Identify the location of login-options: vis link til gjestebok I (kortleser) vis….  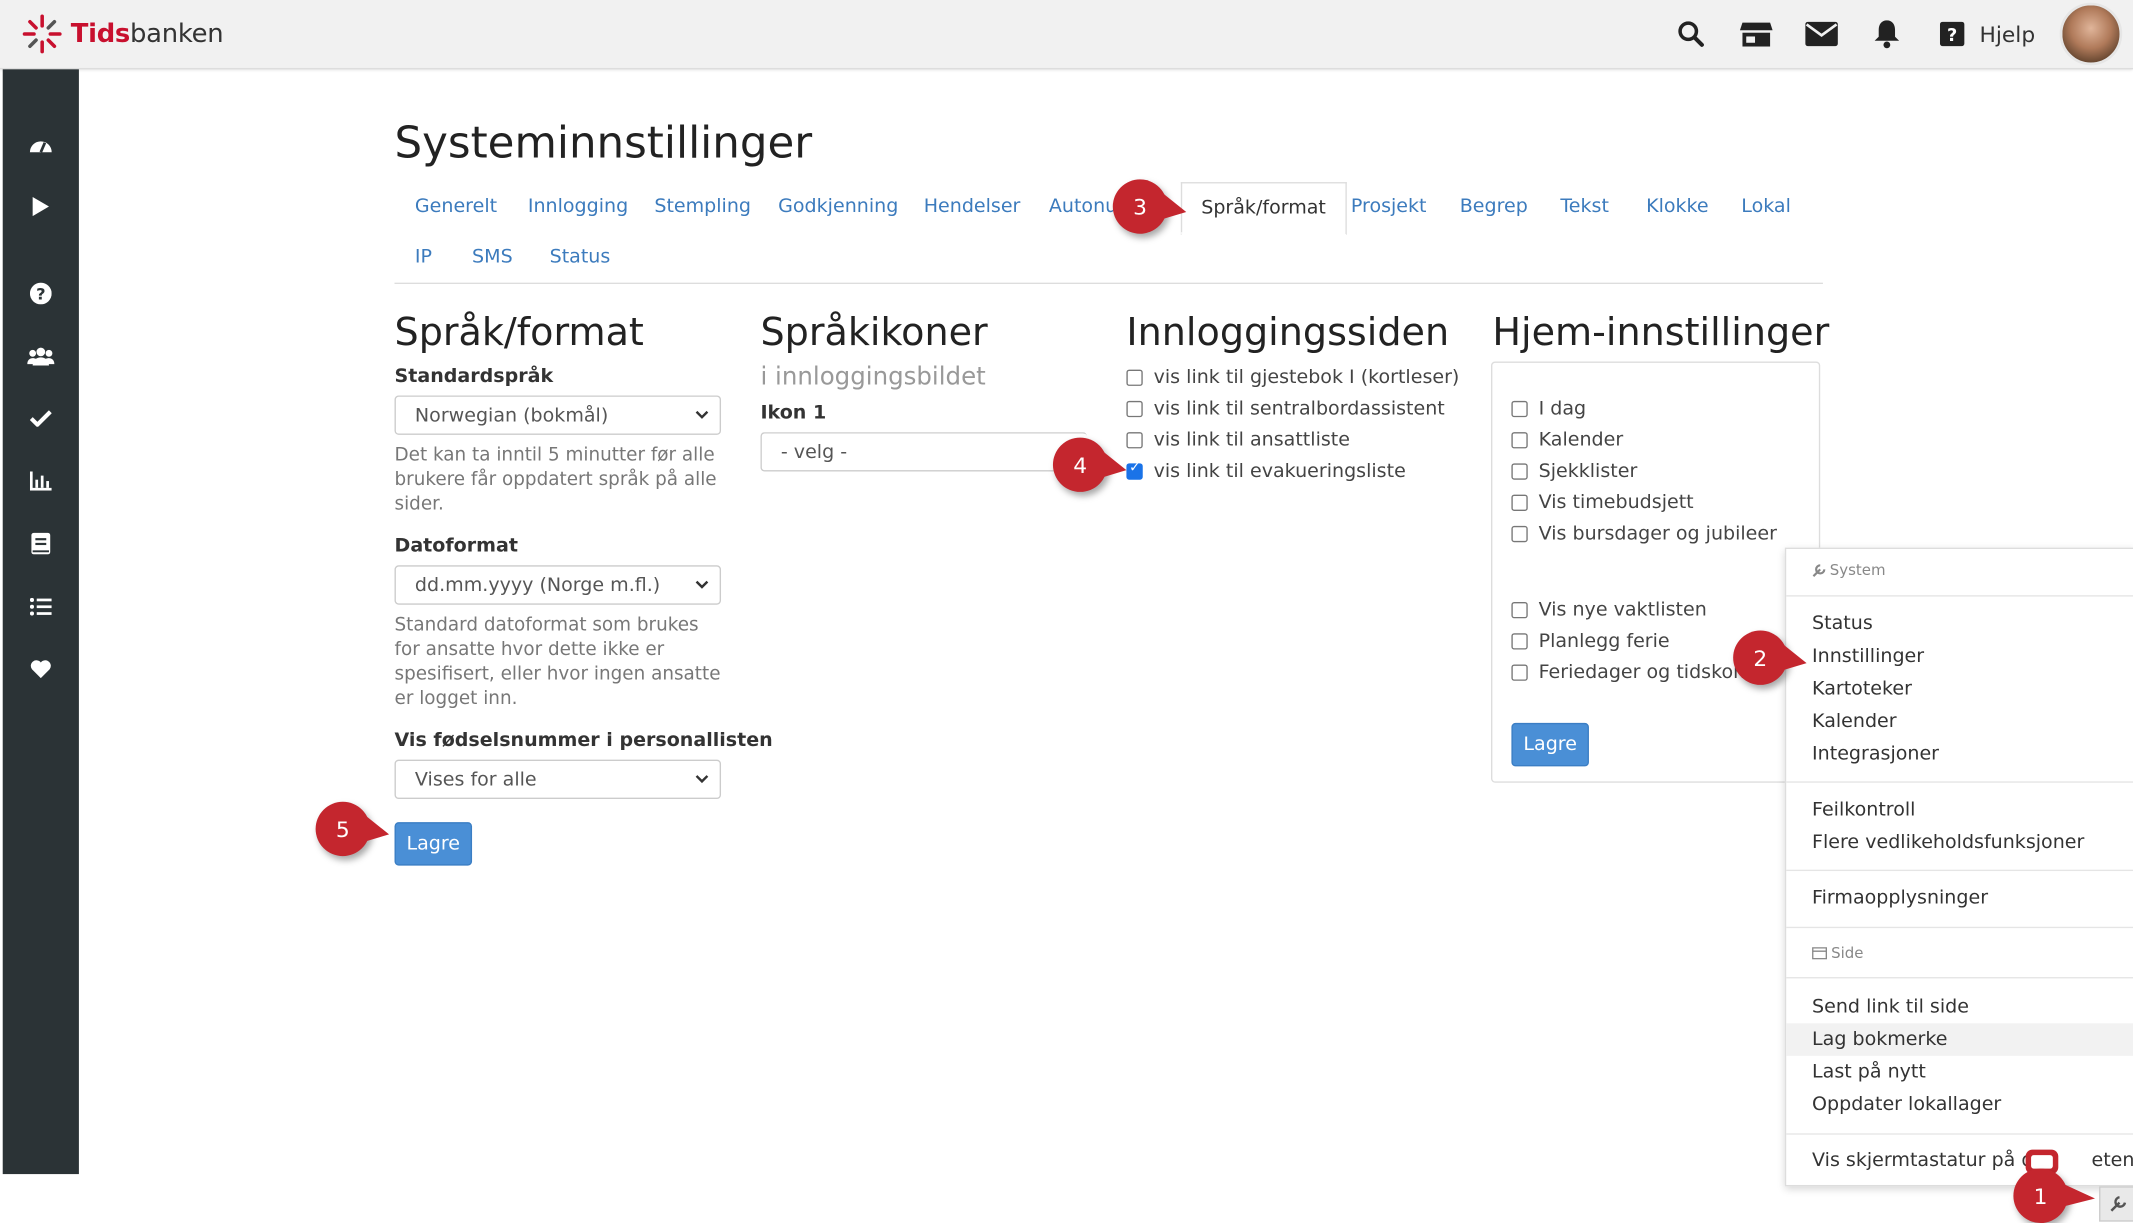
(1292, 423).